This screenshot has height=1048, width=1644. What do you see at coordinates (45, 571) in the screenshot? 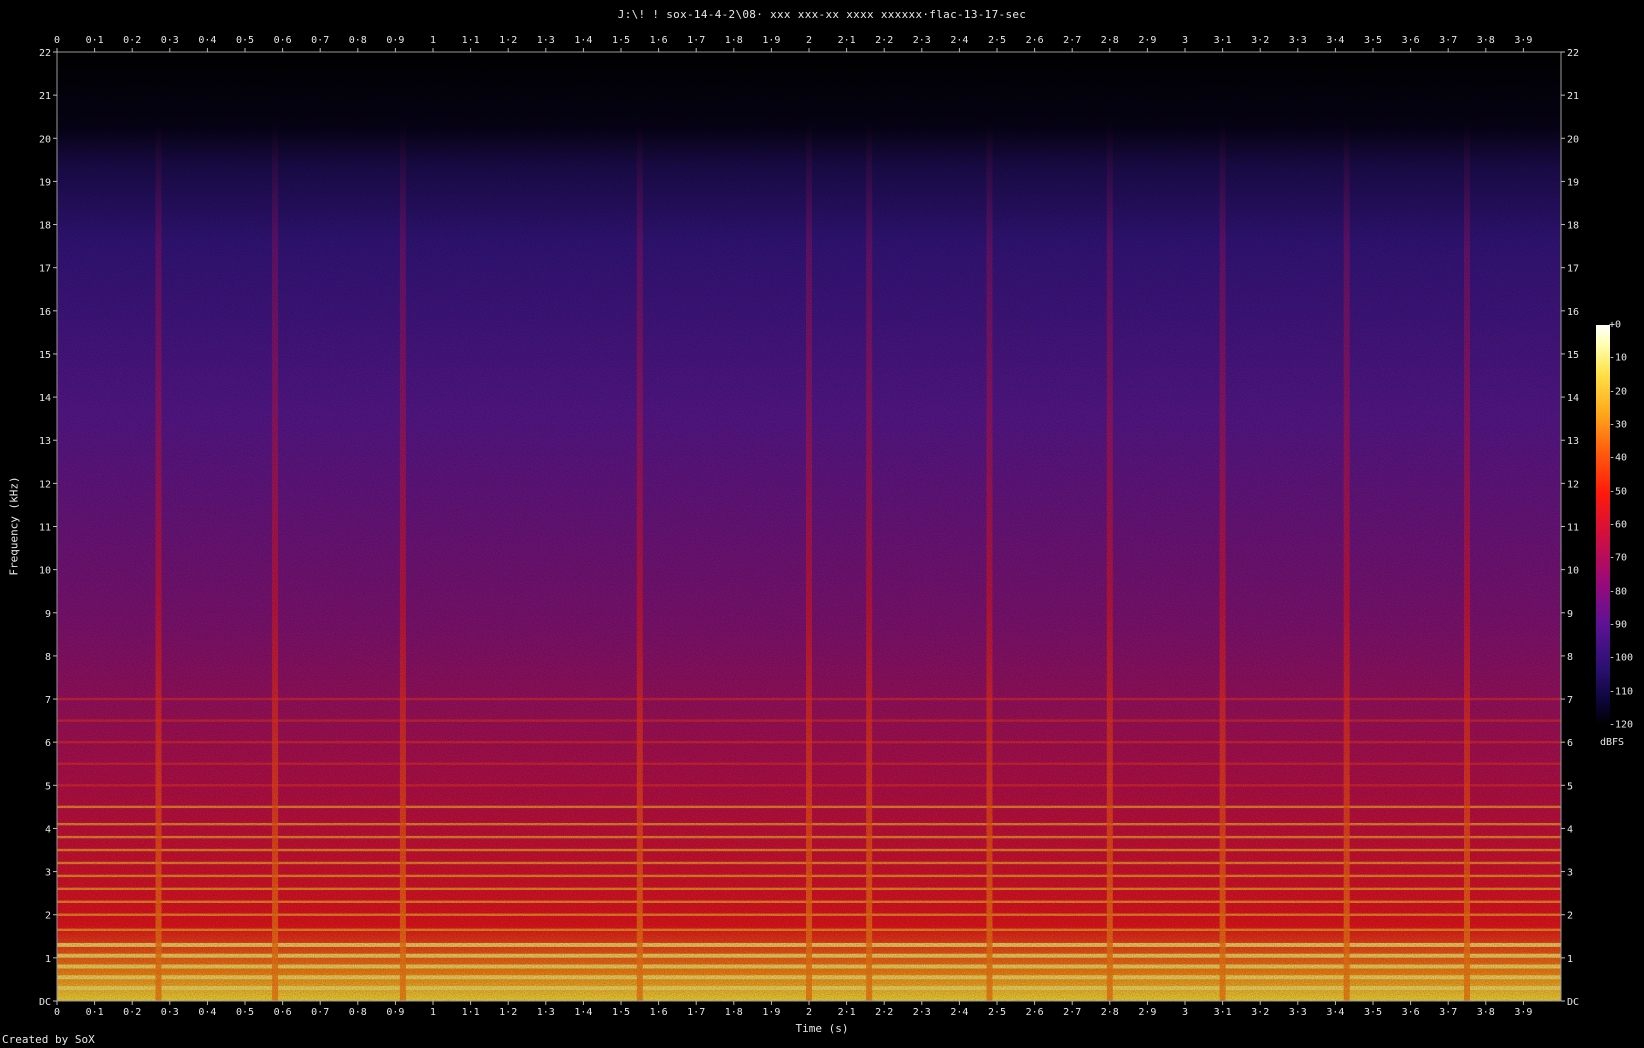
I see `y-tick-label-left: 10` at bounding box center [45, 571].